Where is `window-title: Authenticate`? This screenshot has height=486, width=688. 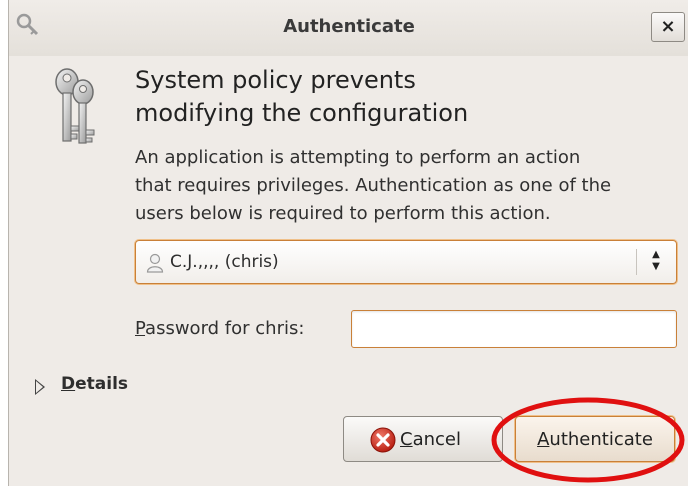 window-title: Authenticate is located at coordinates (349, 26).